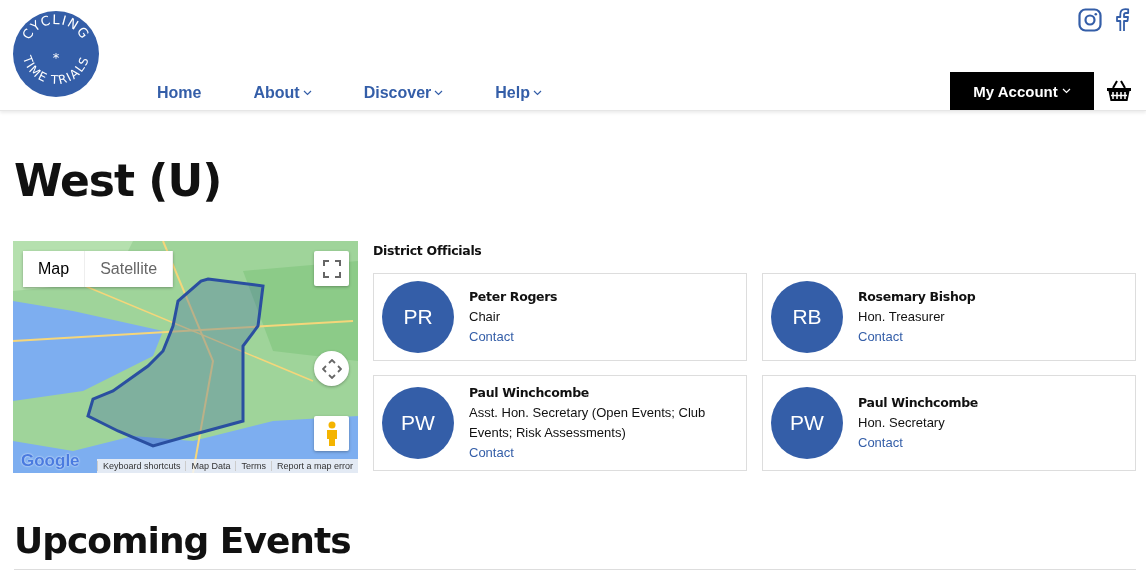 This screenshot has height=575, width=1146. Describe the element at coordinates (902, 317) in the screenshot. I see `official-role: Hon. Treasurer` at that location.